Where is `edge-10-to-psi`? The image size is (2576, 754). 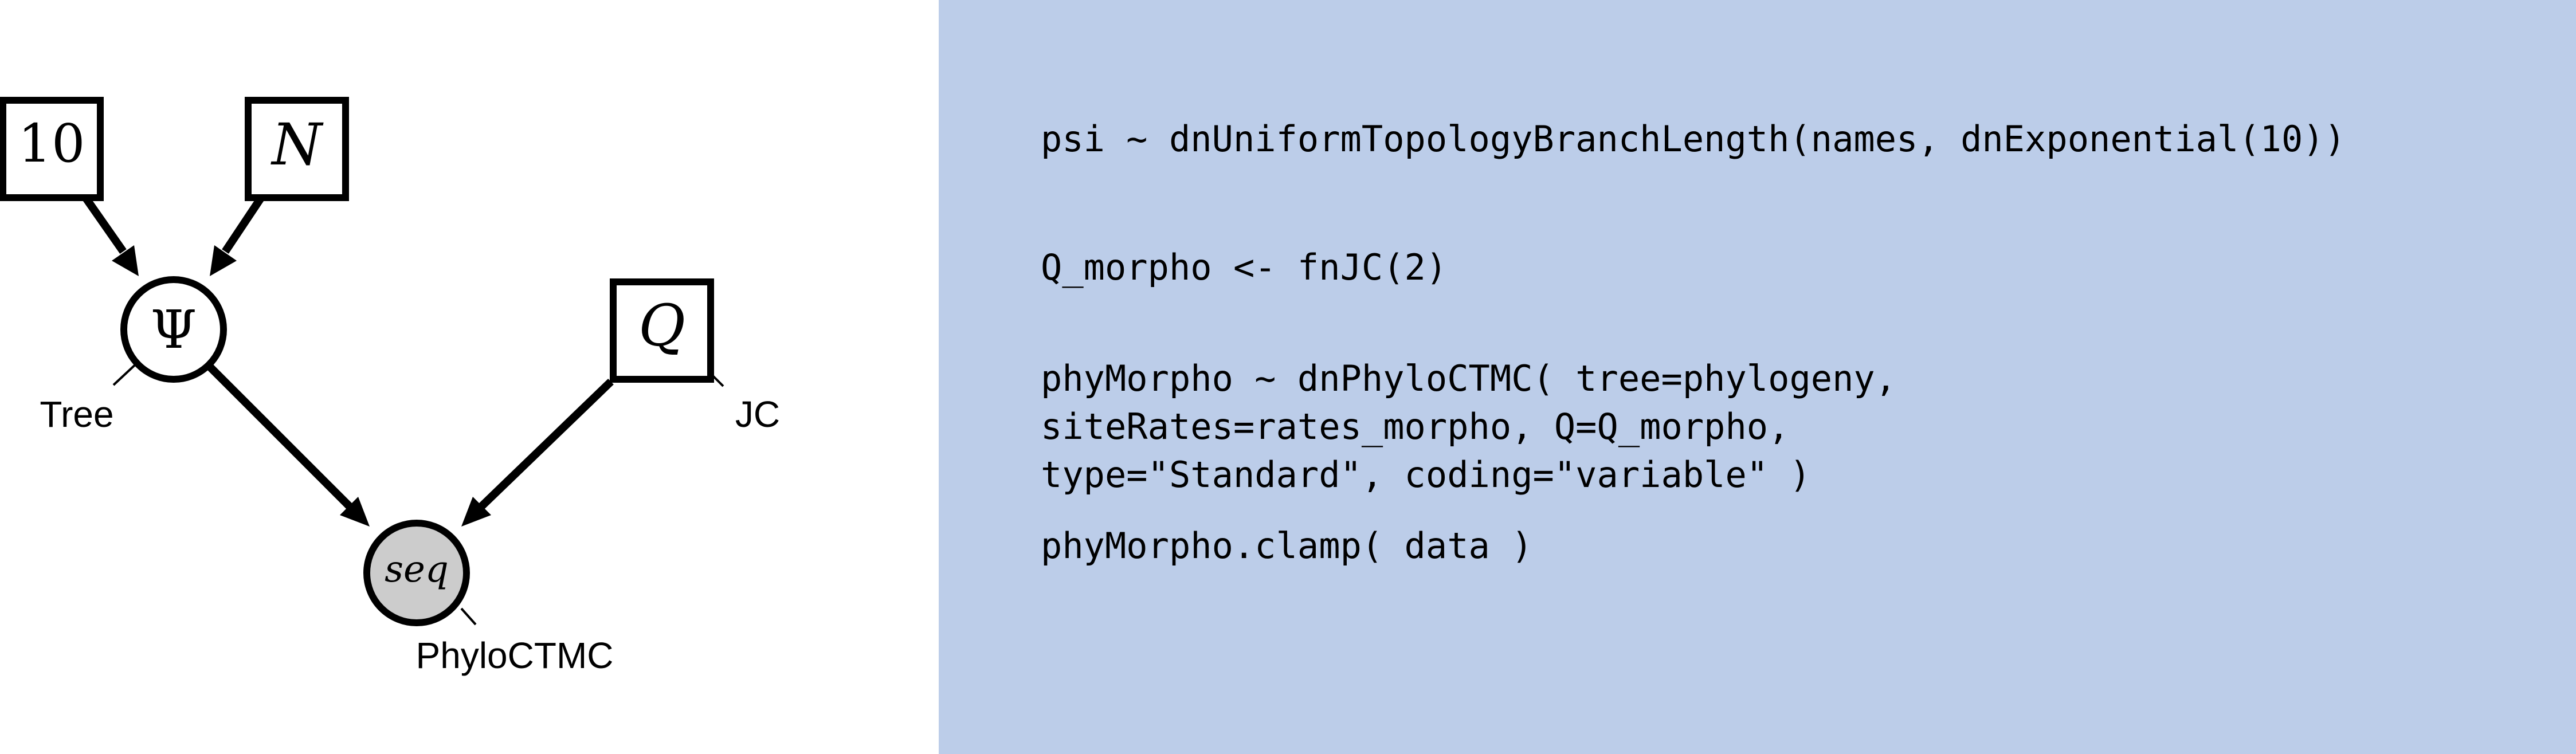
edge-10-to-psi is located at coordinates (111, 235).